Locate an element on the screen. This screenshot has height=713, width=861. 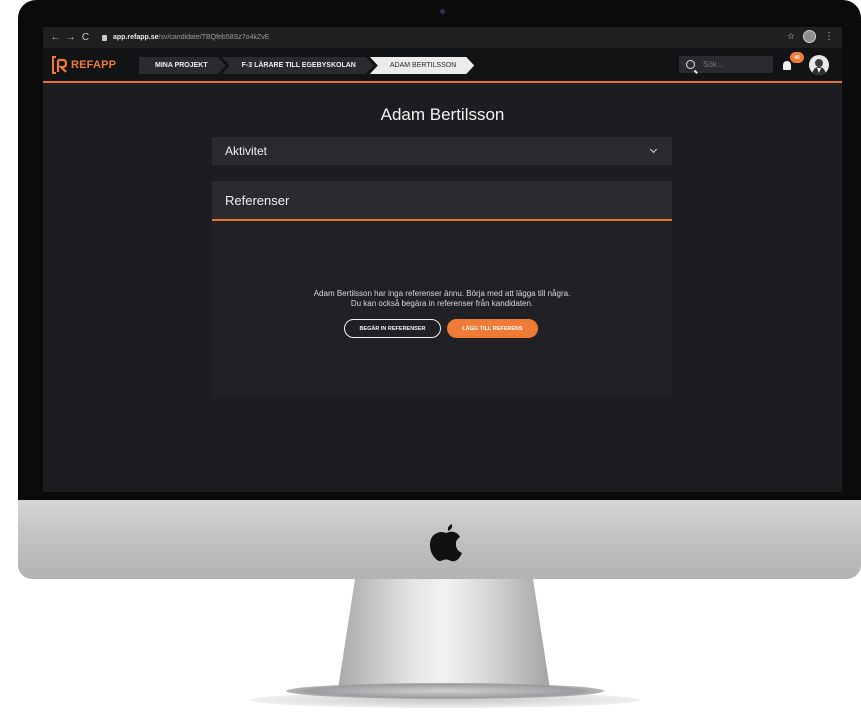
references-header: Referenser is located at coordinates (442, 201).